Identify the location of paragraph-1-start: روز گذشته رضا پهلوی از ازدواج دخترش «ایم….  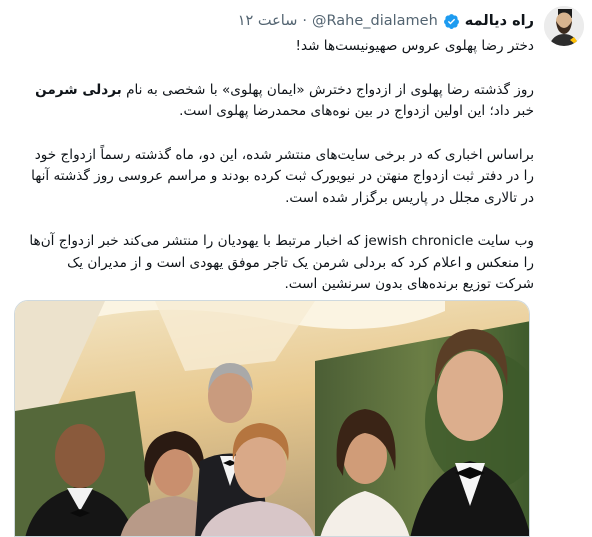
(327, 89).